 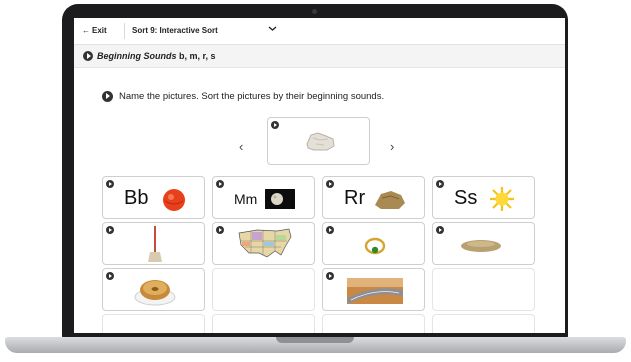 I want to click on sand-icon, so click(x=481, y=246).